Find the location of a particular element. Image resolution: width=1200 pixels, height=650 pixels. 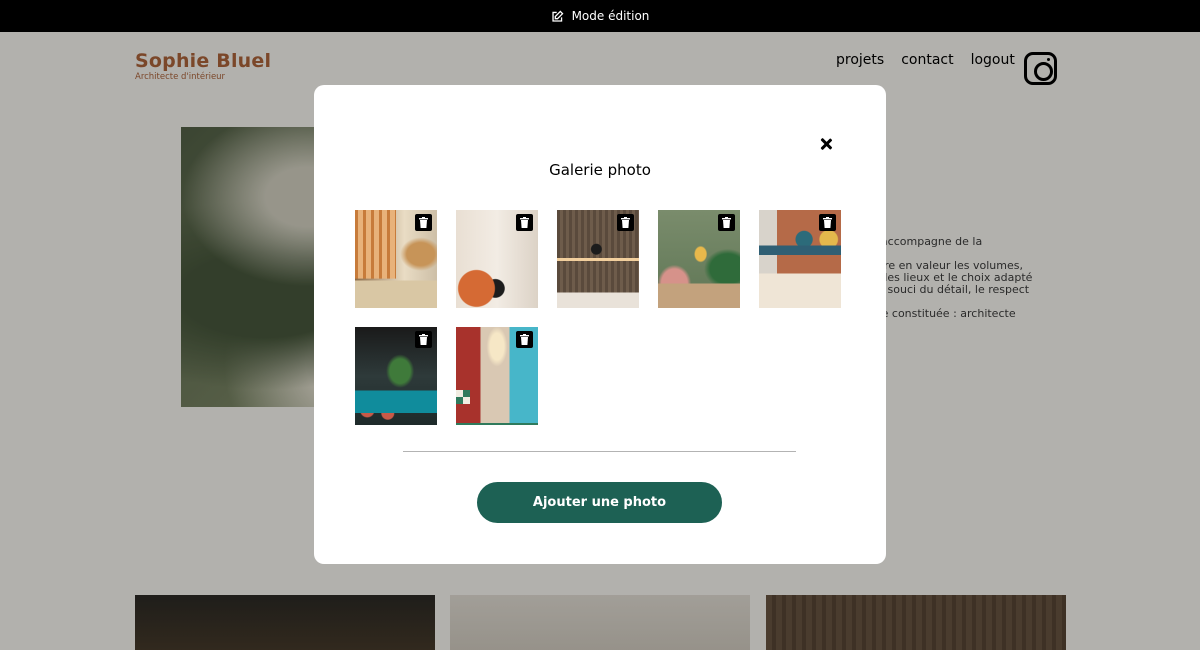

close-icon is located at coordinates (826, 144).